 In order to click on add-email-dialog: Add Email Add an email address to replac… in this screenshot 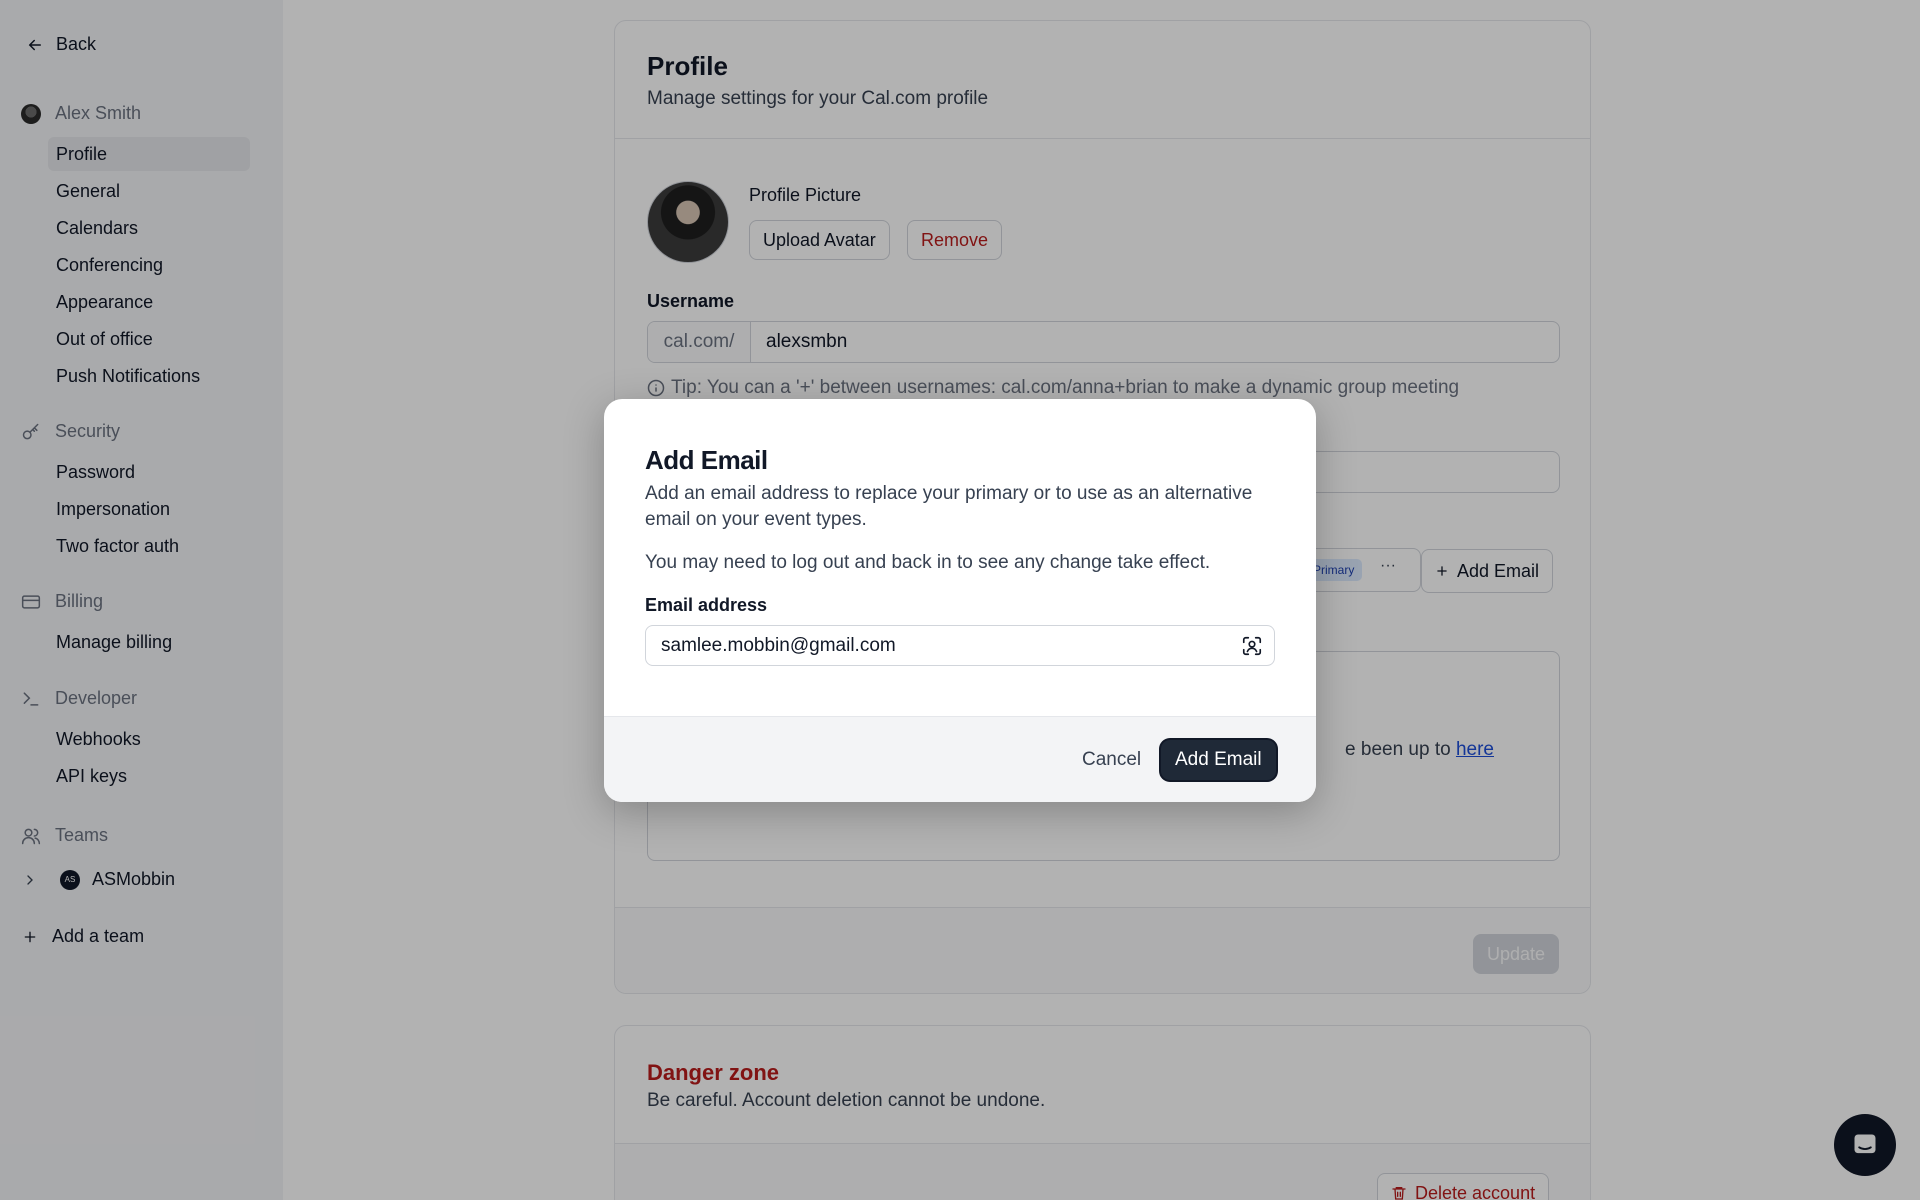, I will do `click(960, 600)`.